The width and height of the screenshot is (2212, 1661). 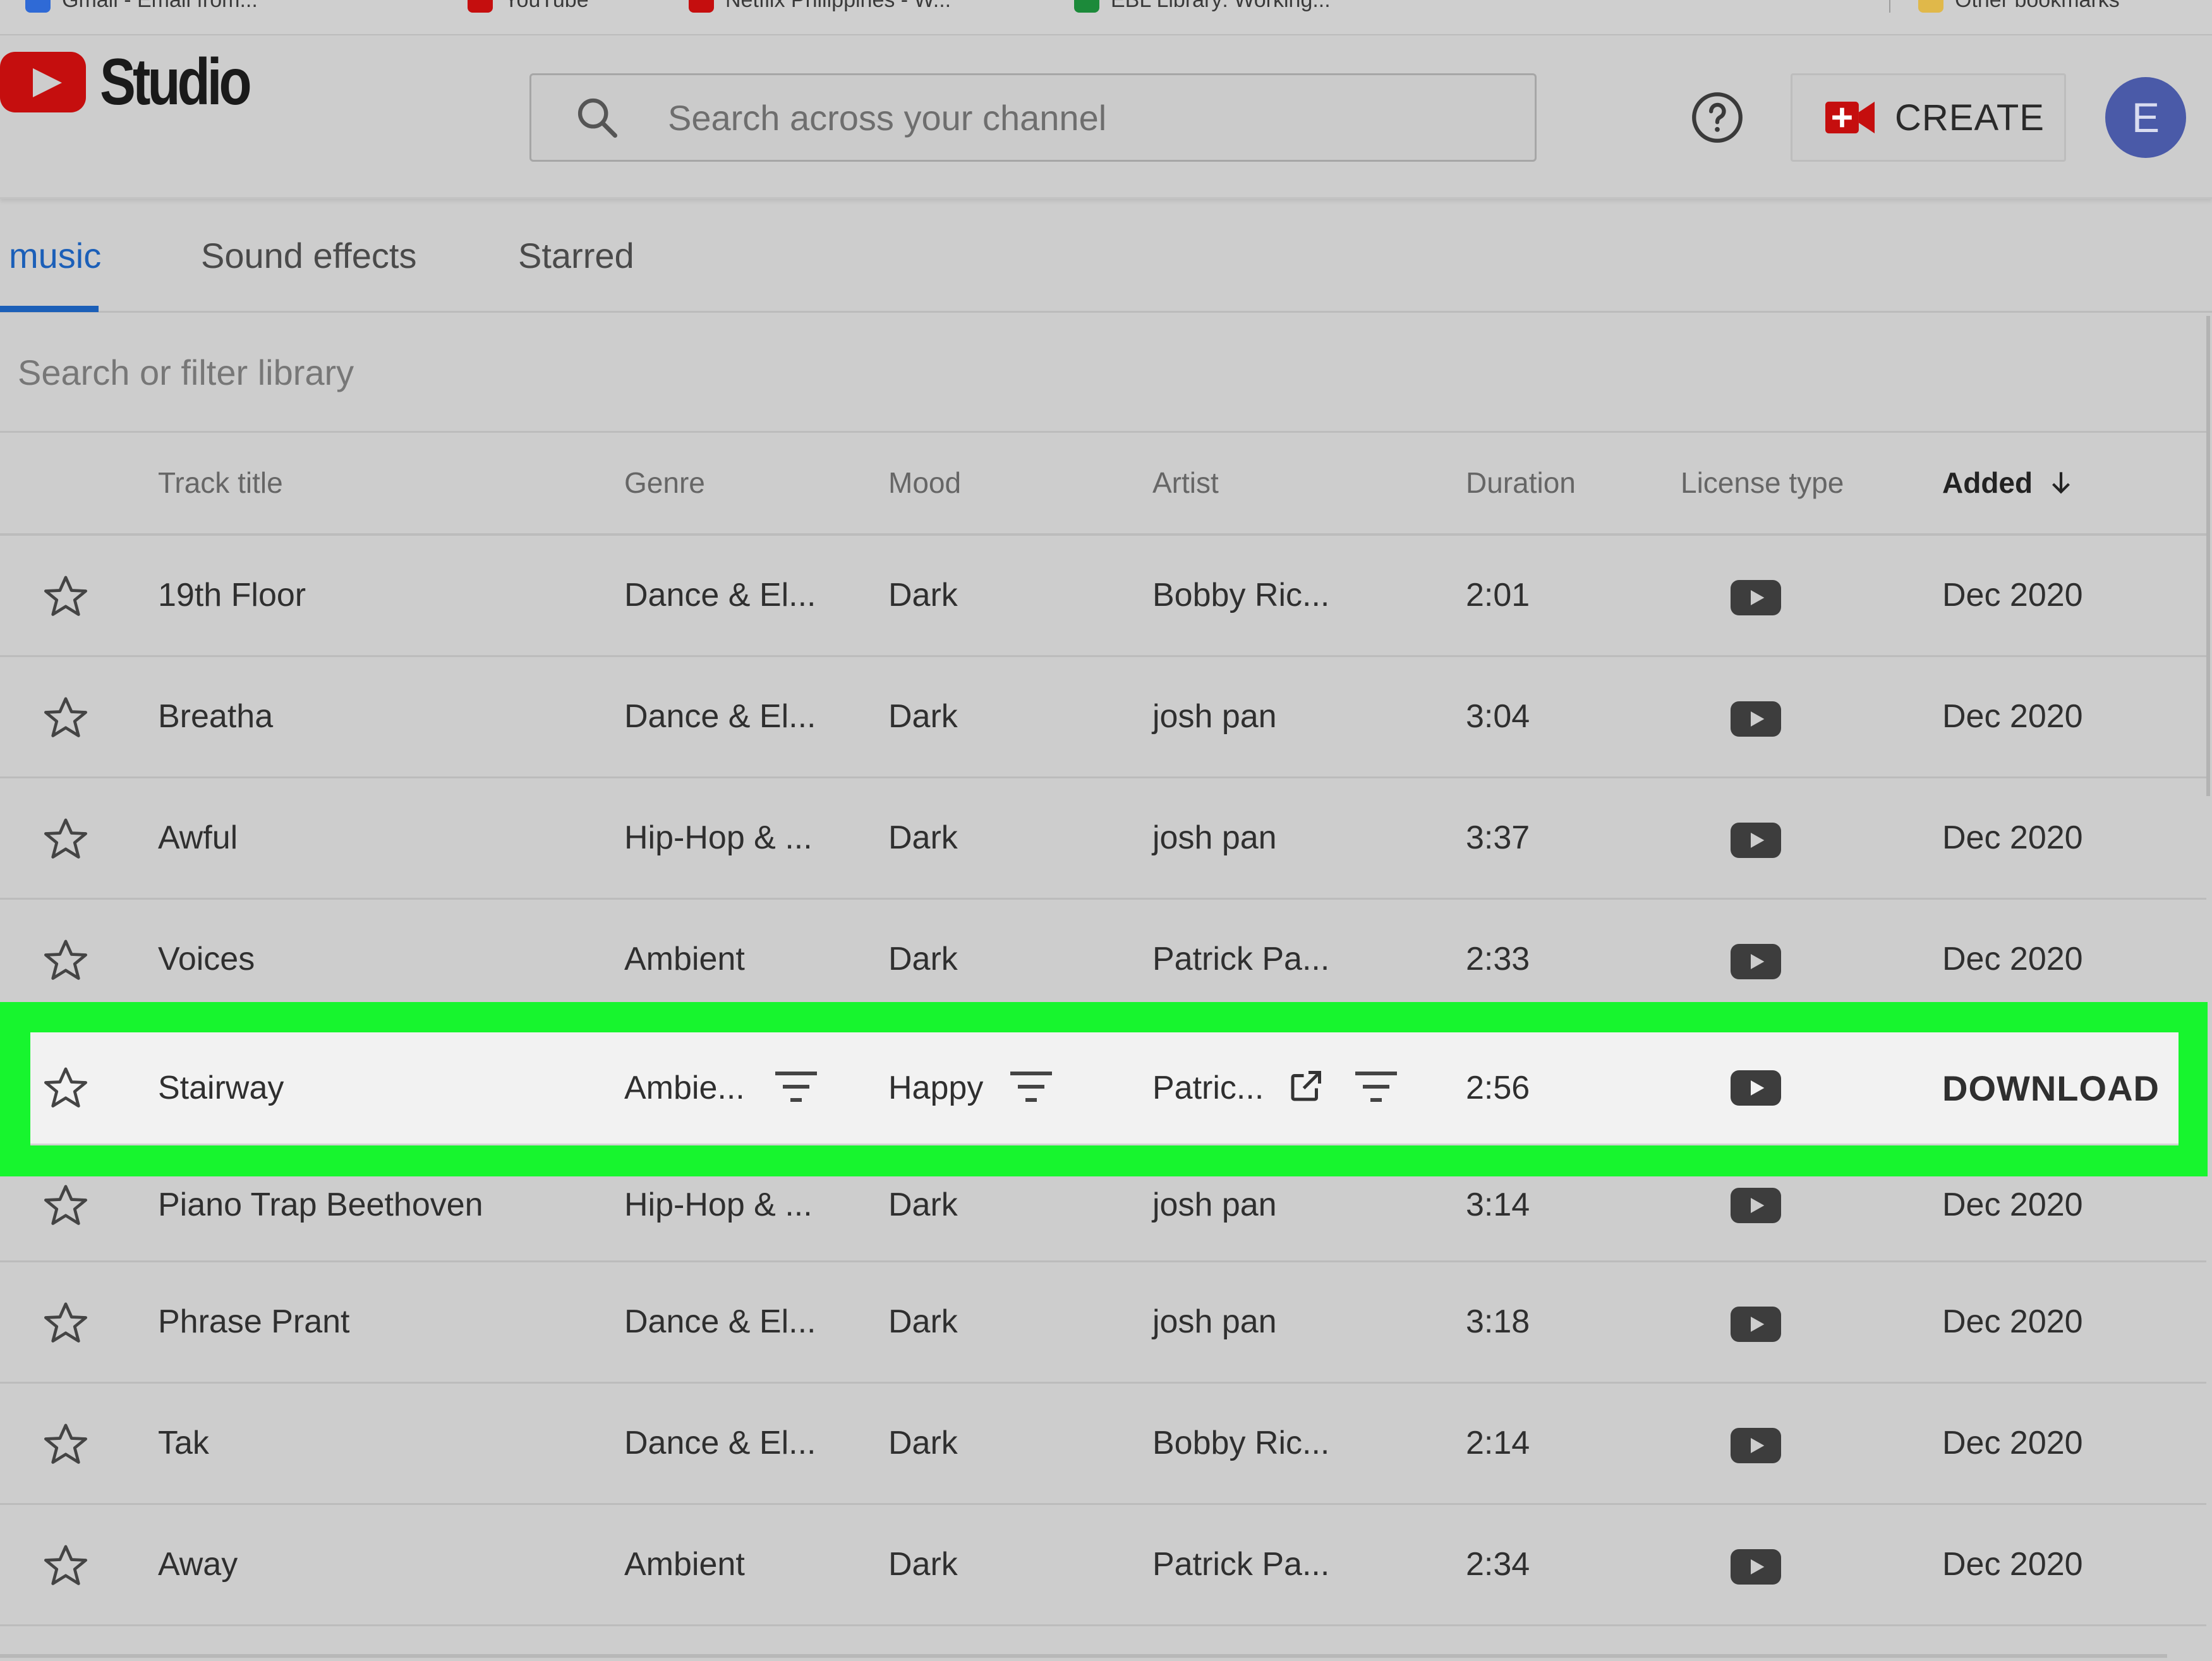 What do you see at coordinates (320, 1205) in the screenshot?
I see `track-title: Piano Trap Beethoven` at bounding box center [320, 1205].